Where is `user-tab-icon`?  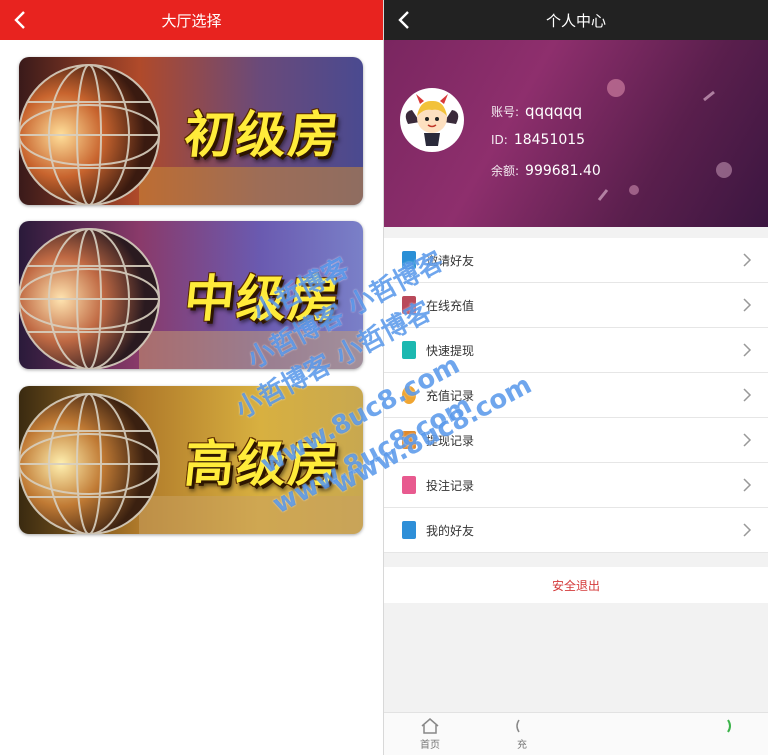 user-tab-icon is located at coordinates (729, 726).